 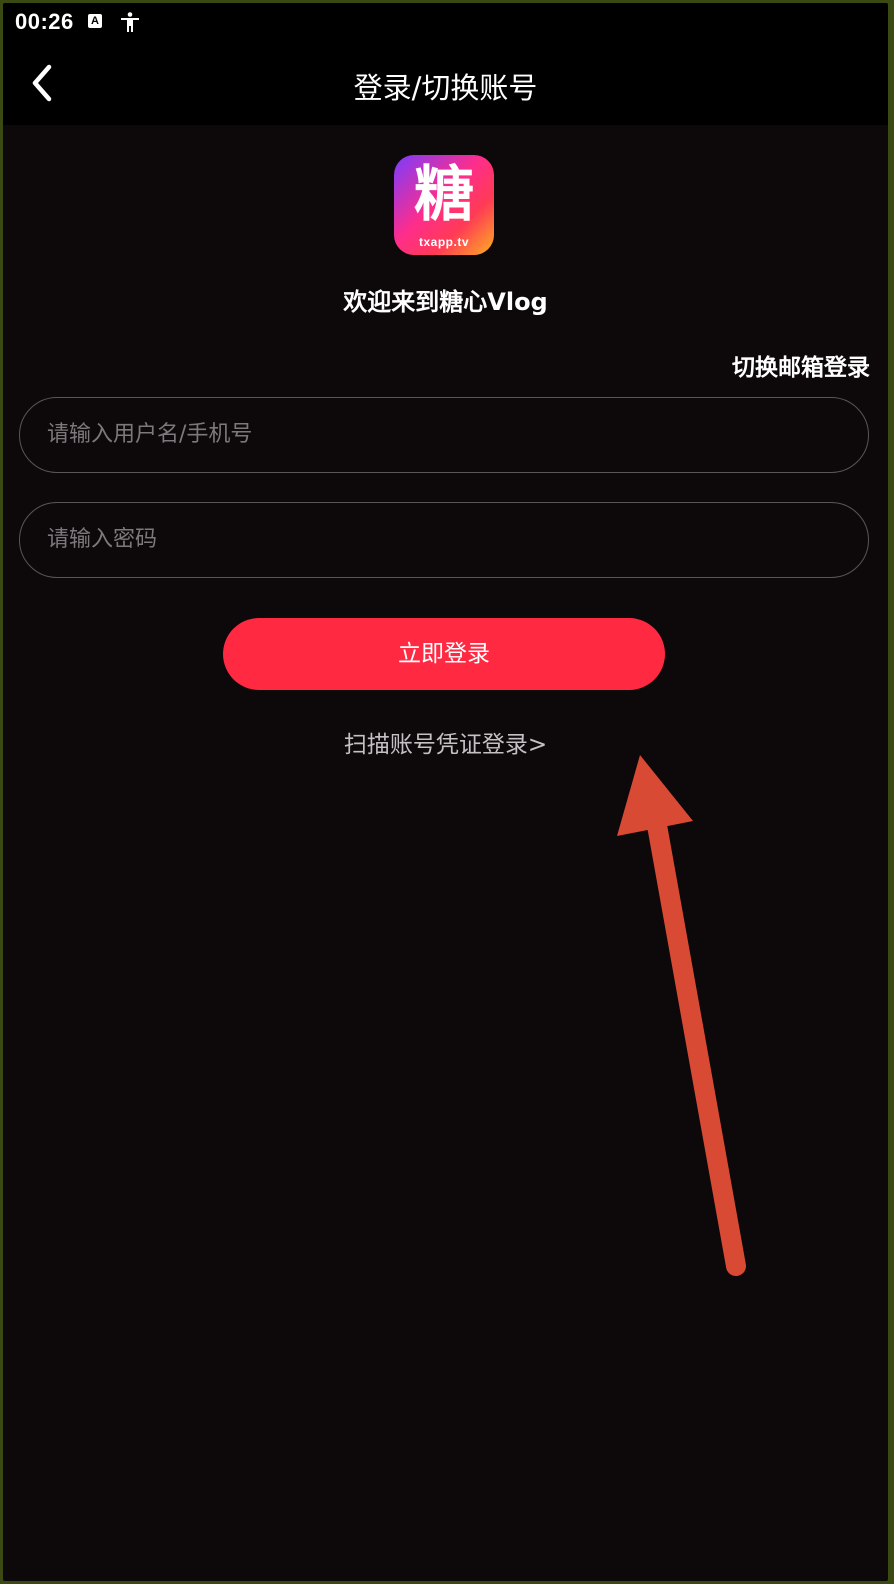 What do you see at coordinates (801, 365) in the screenshot?
I see `switch-email-login-link: 切换邮箱登录` at bounding box center [801, 365].